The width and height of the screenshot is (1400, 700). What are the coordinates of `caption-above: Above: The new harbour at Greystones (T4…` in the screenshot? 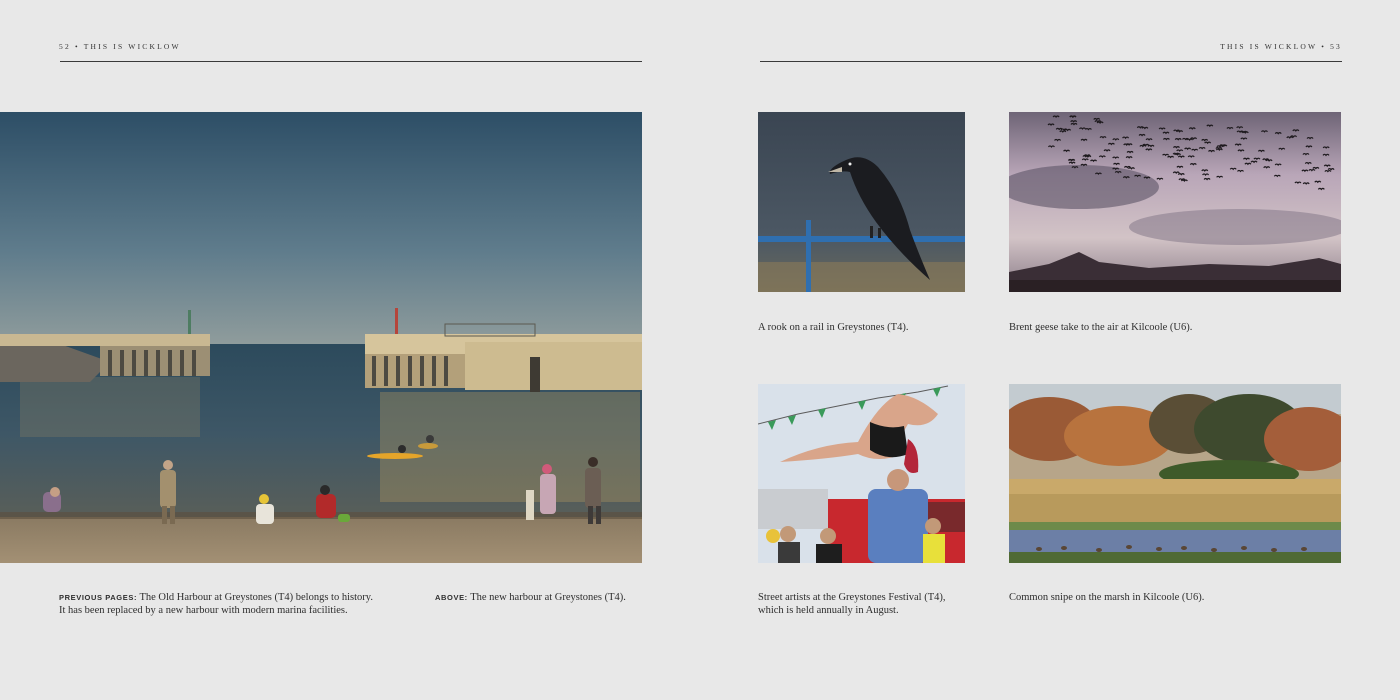 It's located at (540, 598).